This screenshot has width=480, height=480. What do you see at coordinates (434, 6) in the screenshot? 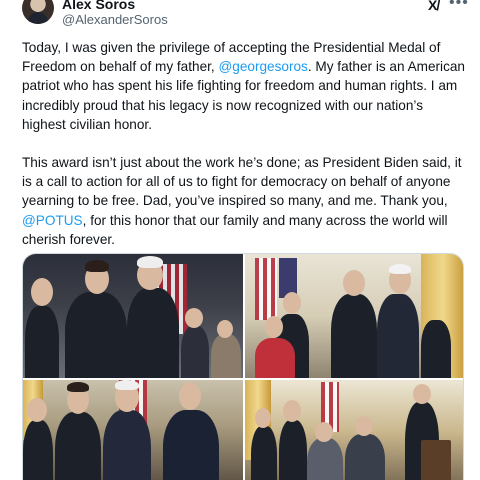
I see `grok-icon: X/` at bounding box center [434, 6].